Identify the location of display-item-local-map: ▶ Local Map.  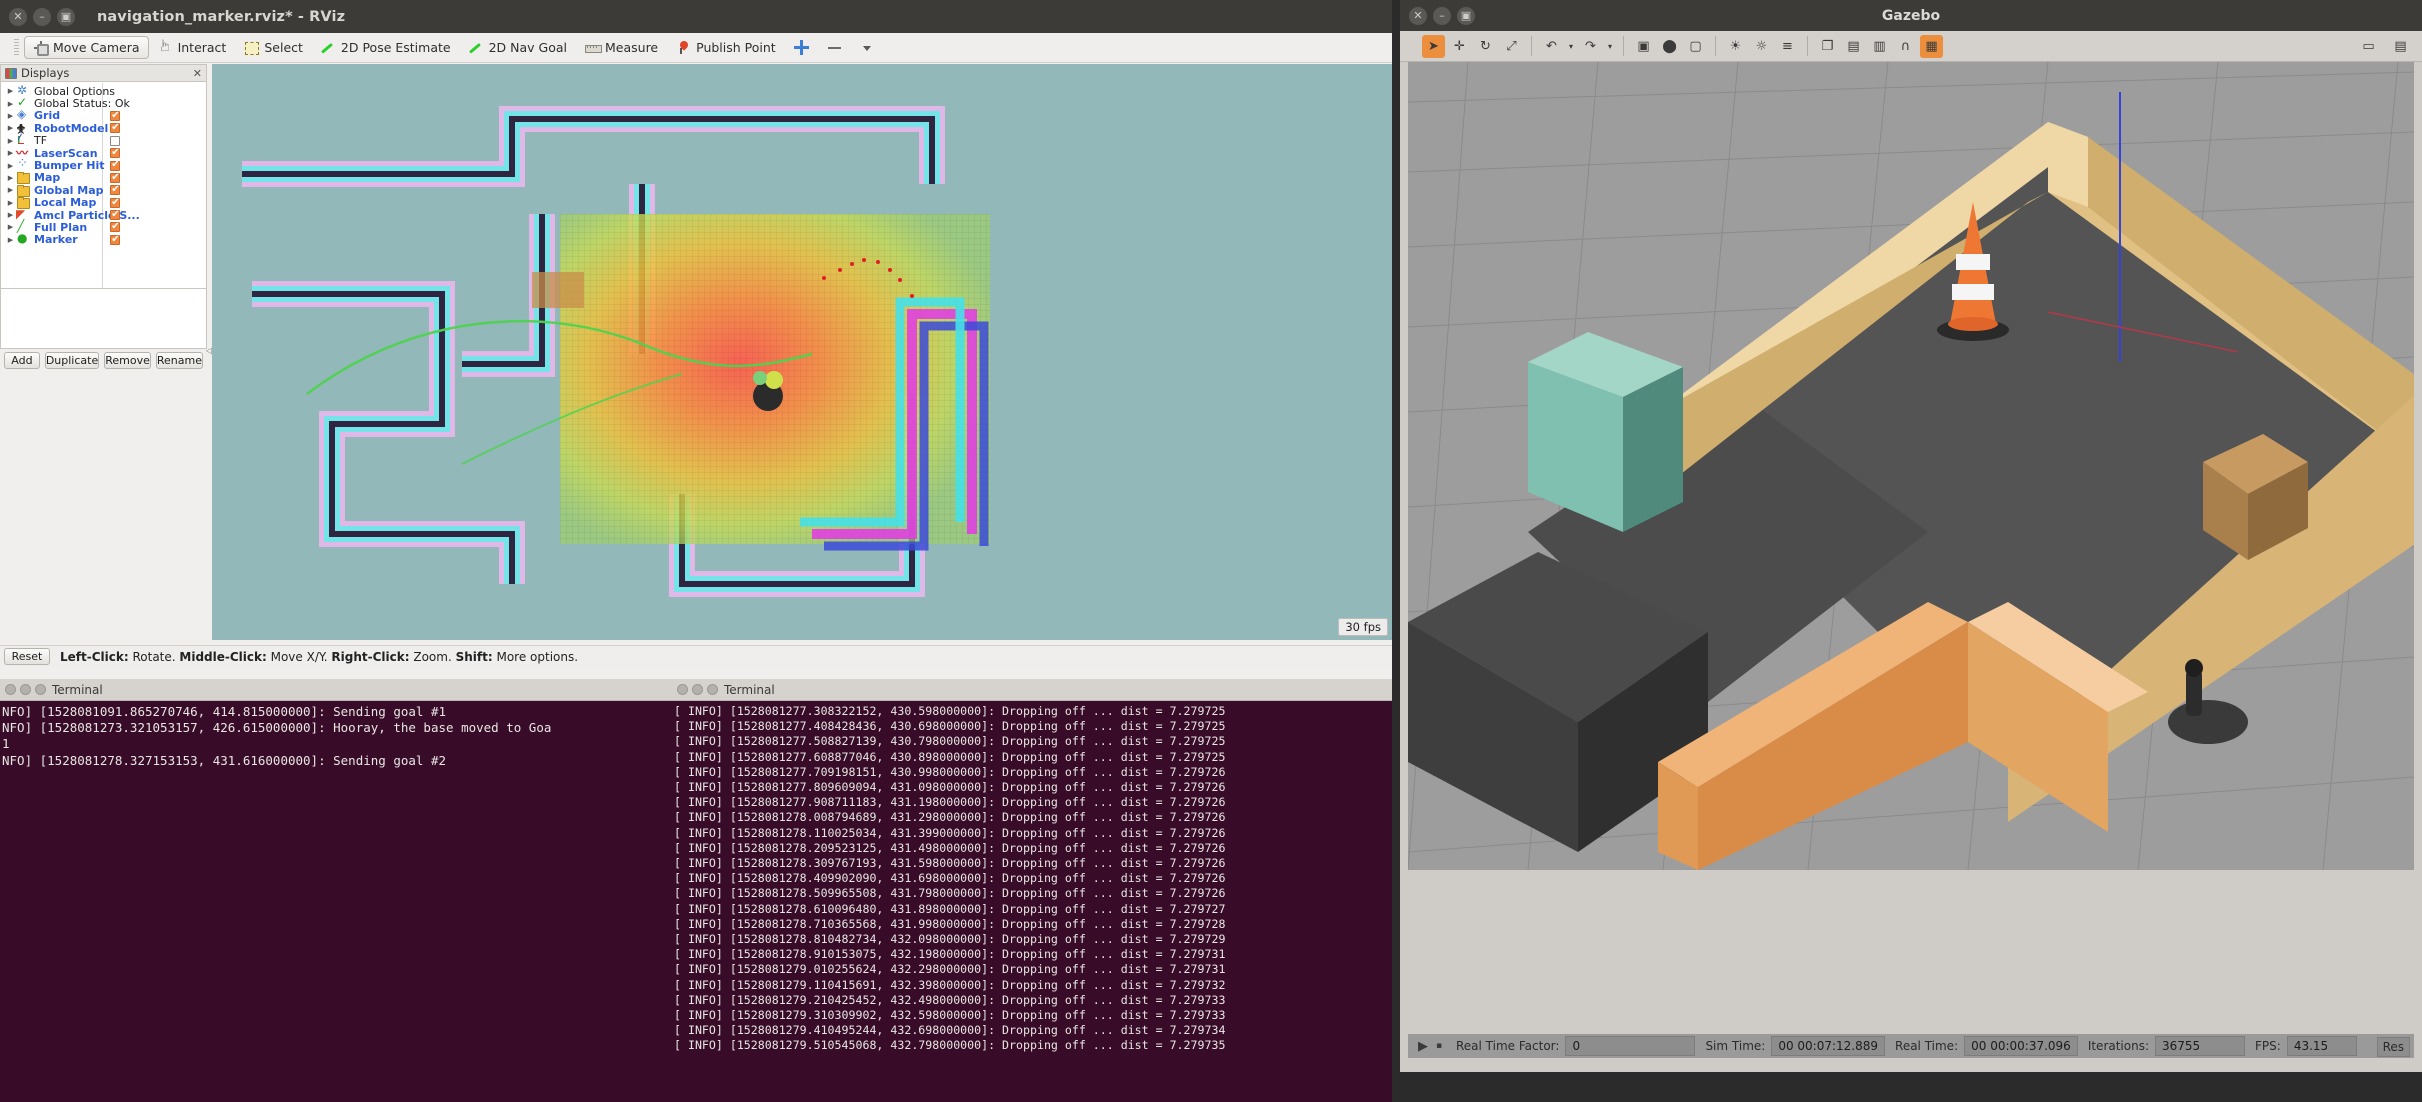
(103, 202).